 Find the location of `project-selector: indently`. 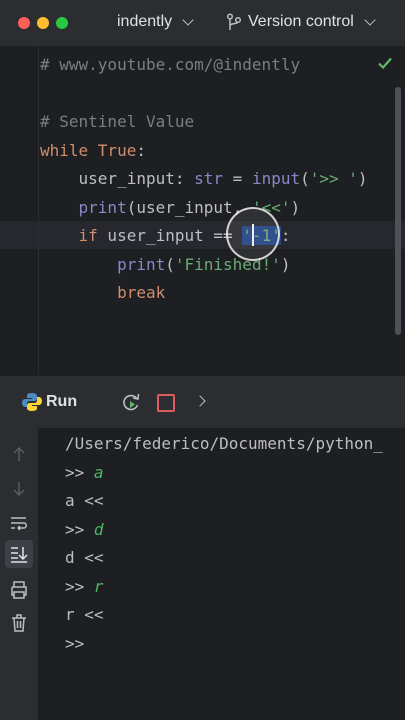

project-selector: indently is located at coordinates (155, 22).